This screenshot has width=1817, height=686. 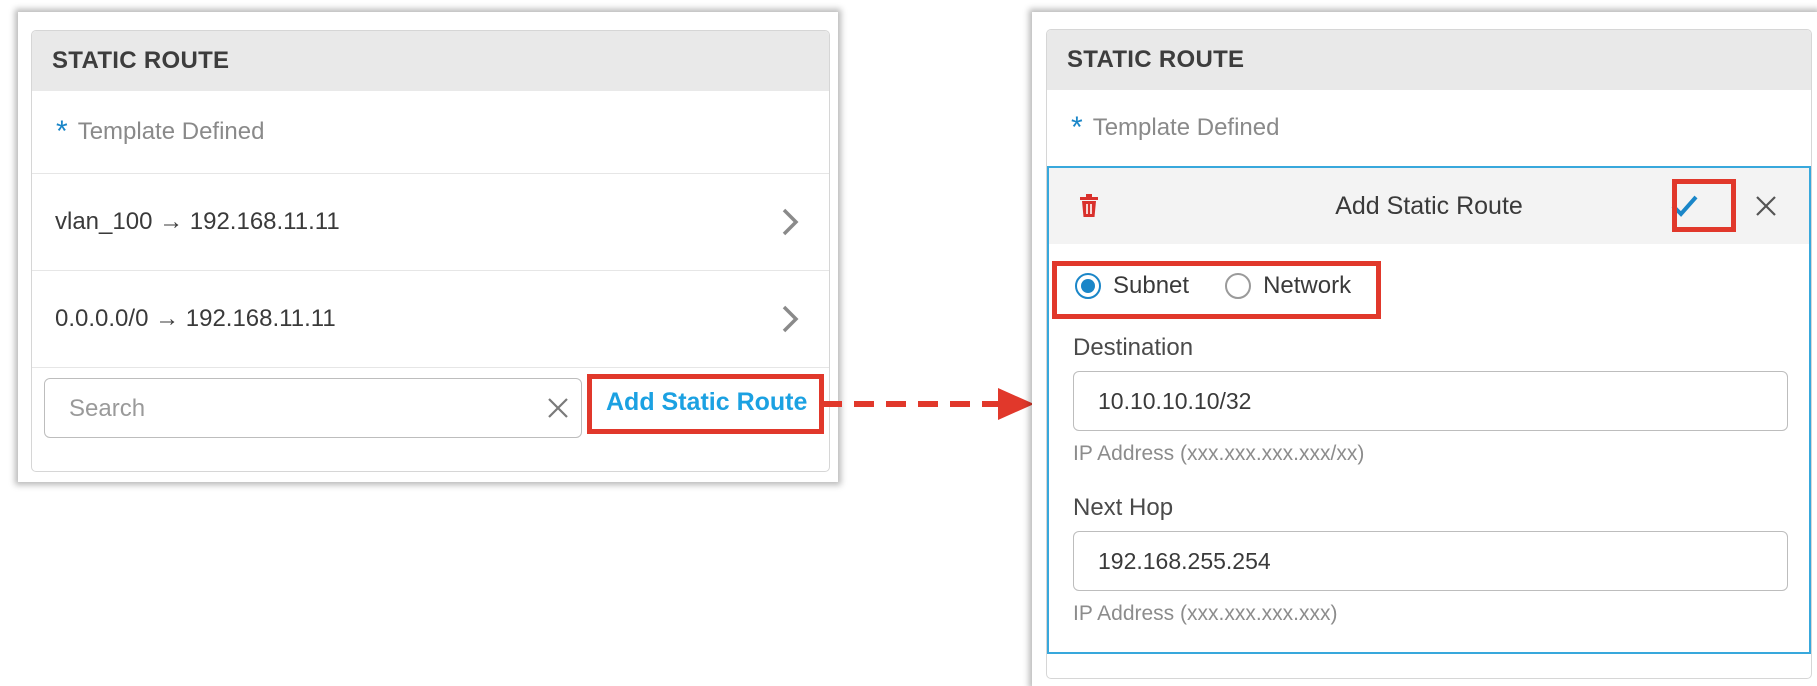 I want to click on panel-title: Add Static Route, so click(x=1429, y=205).